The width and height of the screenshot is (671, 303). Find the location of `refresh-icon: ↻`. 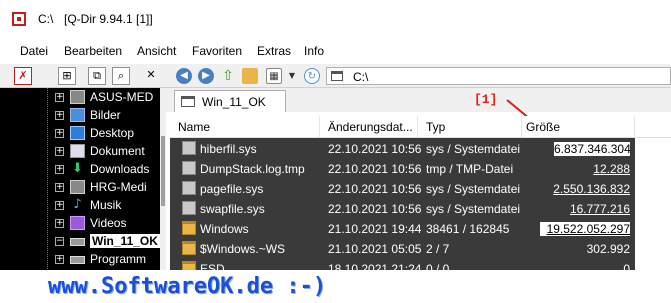

refresh-icon: ↻ is located at coordinates (312, 76).